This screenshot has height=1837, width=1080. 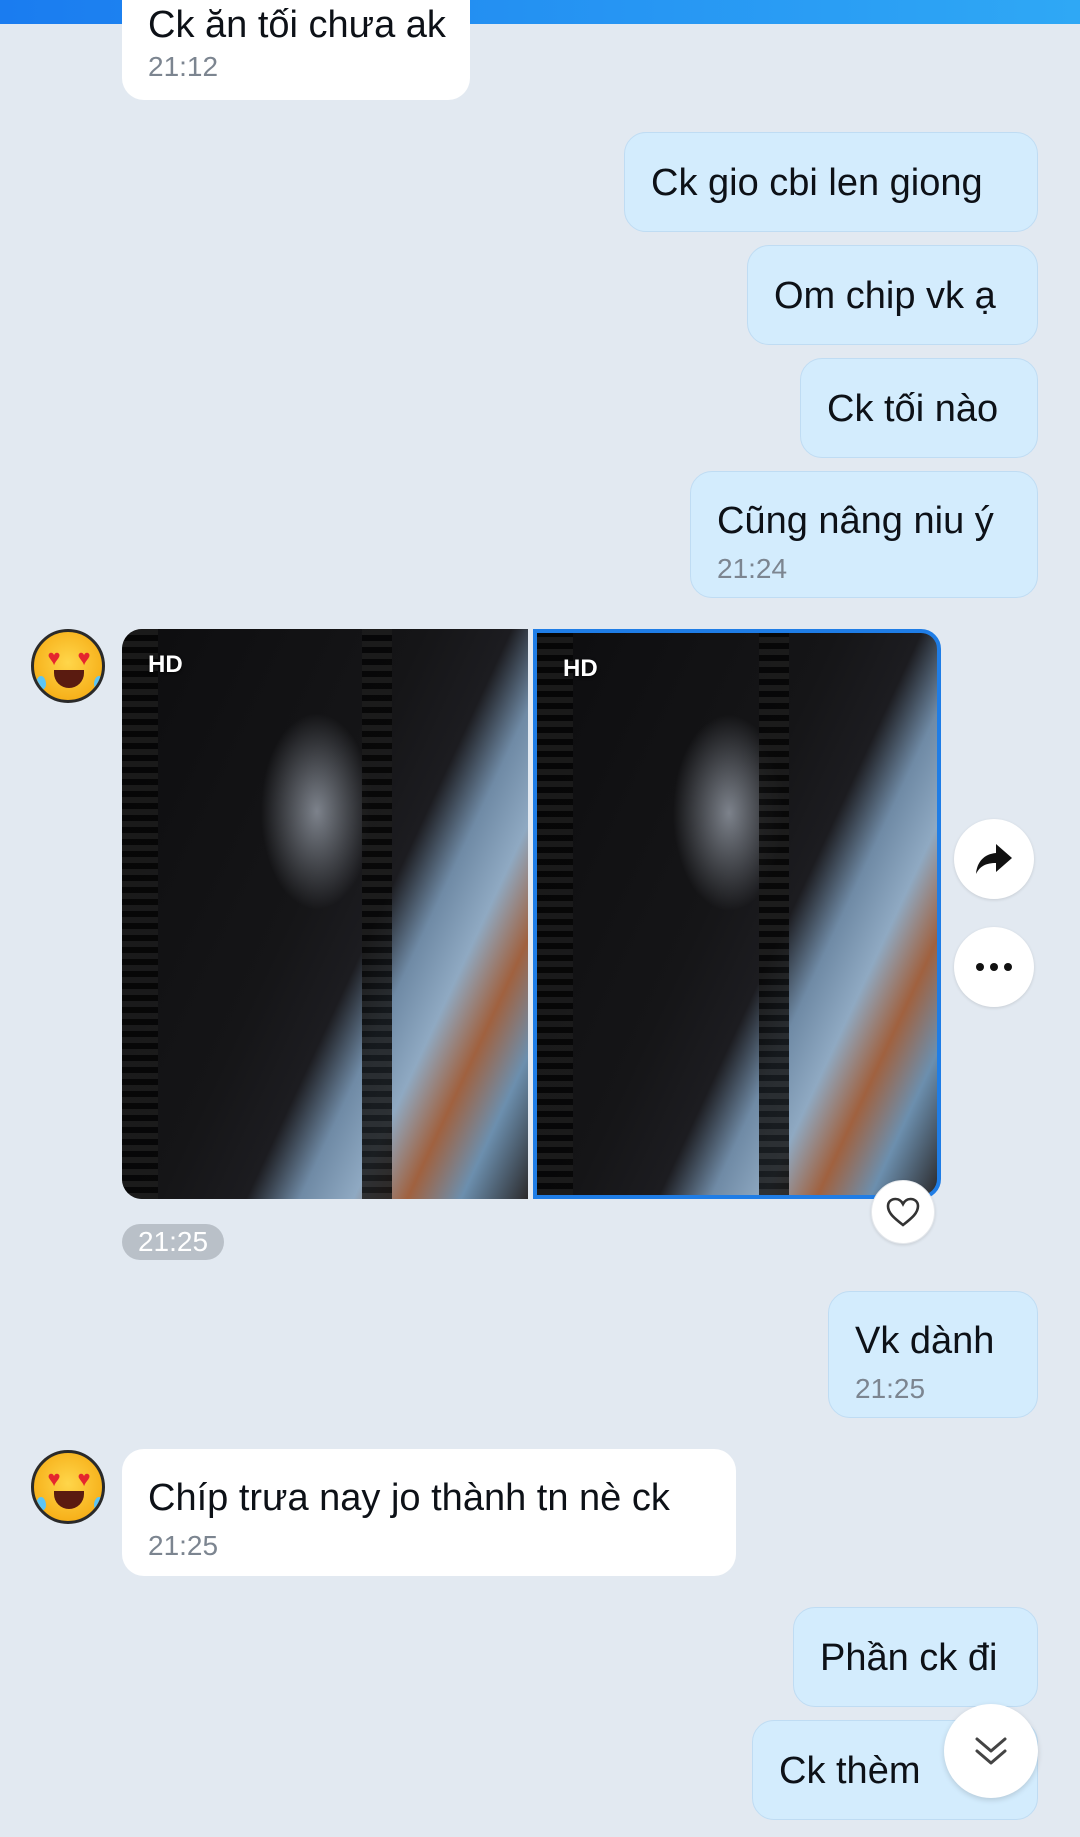 What do you see at coordinates (885, 296) in the screenshot?
I see `message-text: Om chip vk ạ` at bounding box center [885, 296].